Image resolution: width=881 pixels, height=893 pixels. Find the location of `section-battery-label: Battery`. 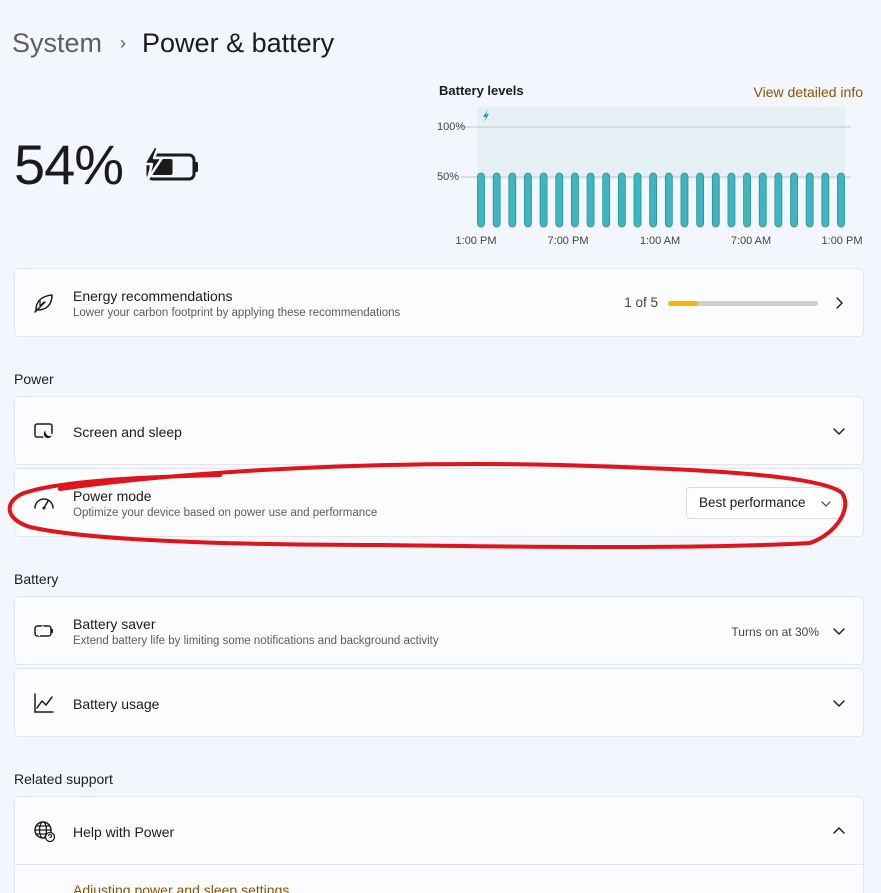

section-battery-label: Battery is located at coordinates (36, 579).